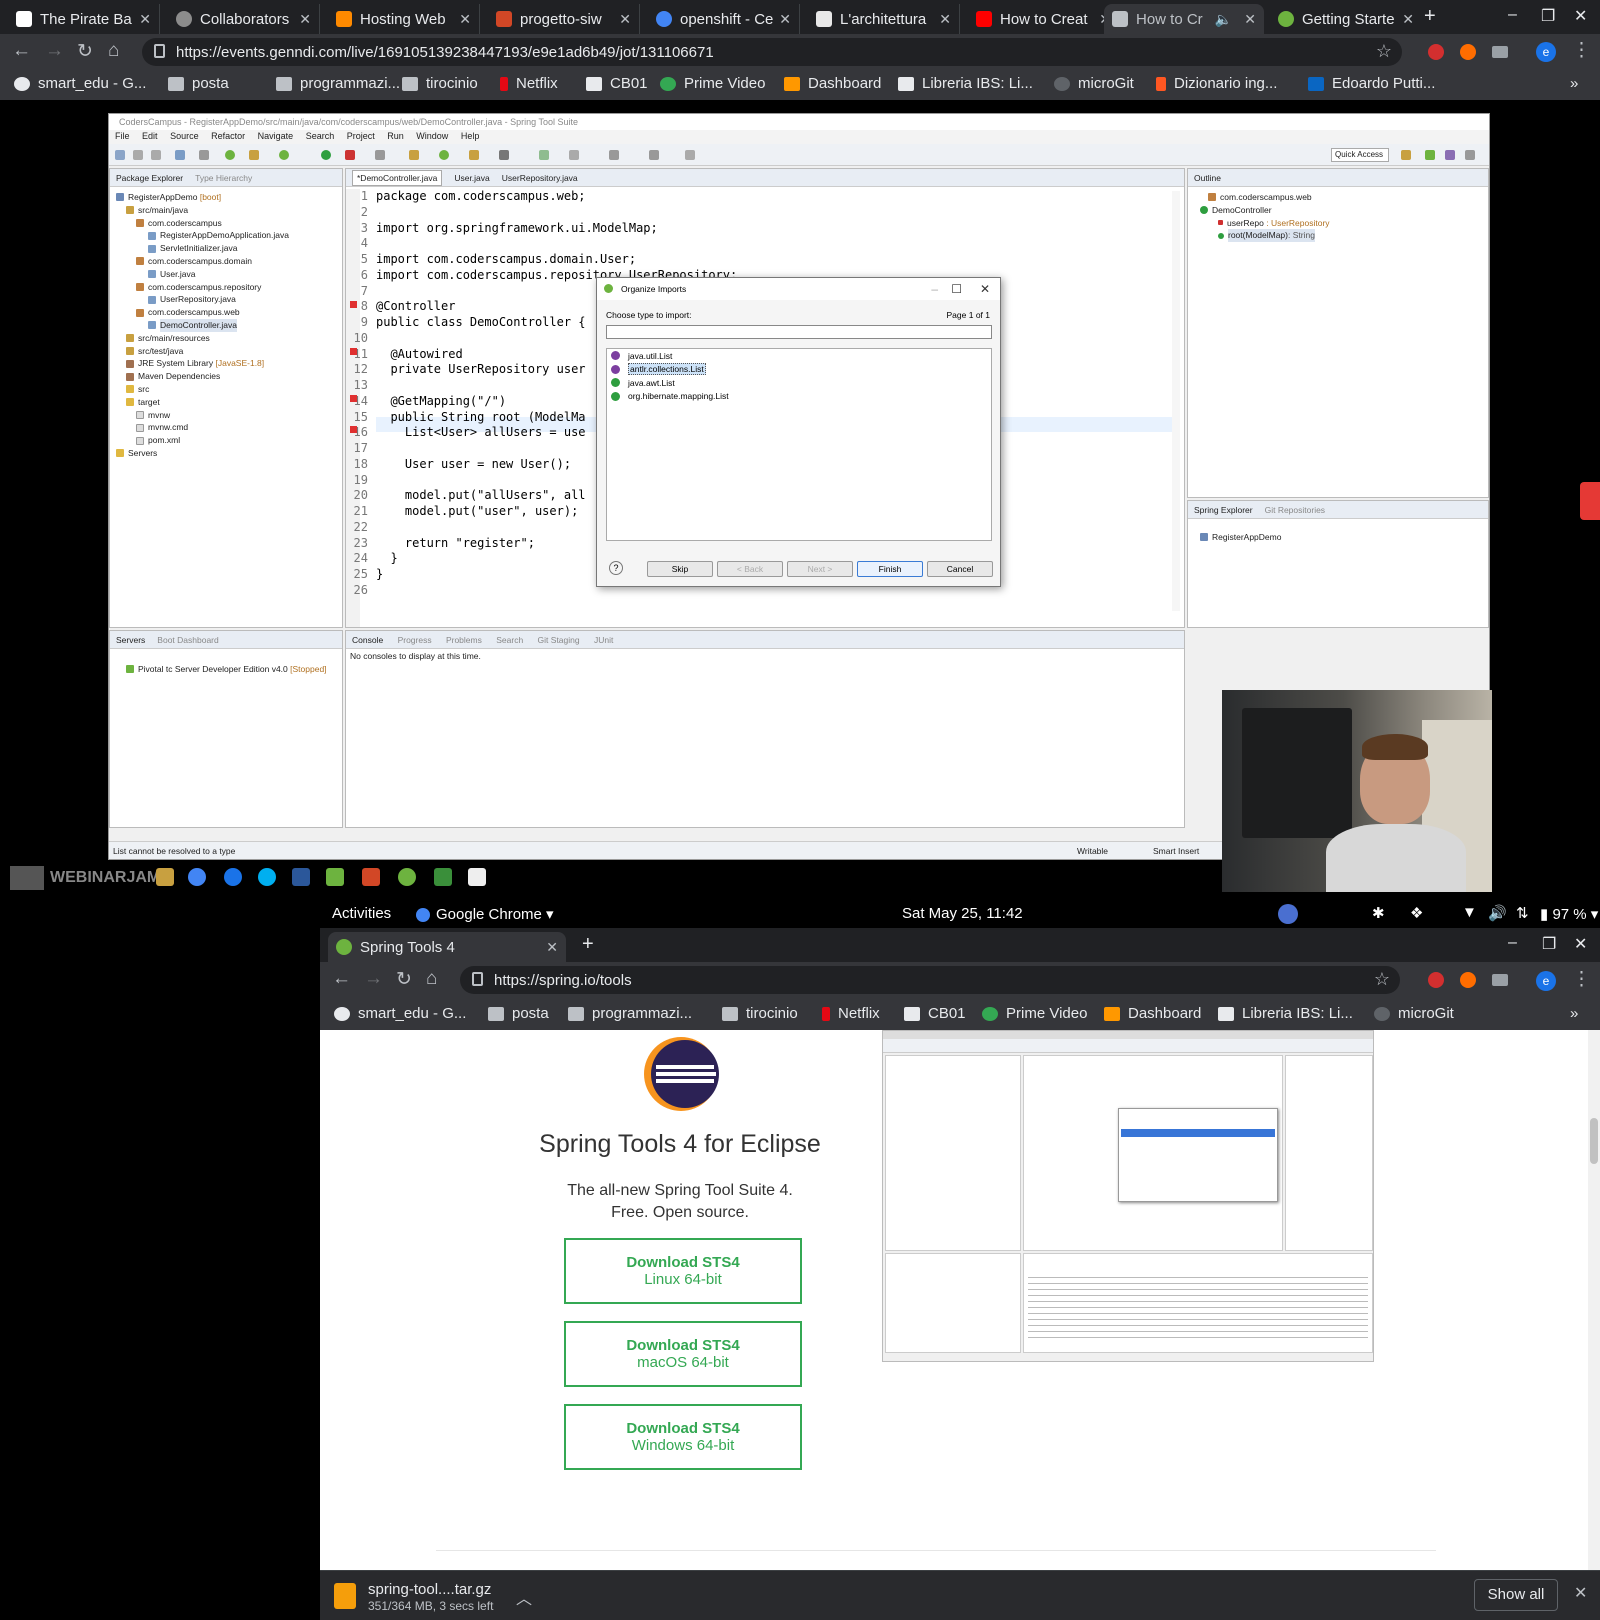 Image resolution: width=1600 pixels, height=1620 pixels. What do you see at coordinates (229, 248) in the screenshot?
I see `tree-item: ServletInitializer.java` at bounding box center [229, 248].